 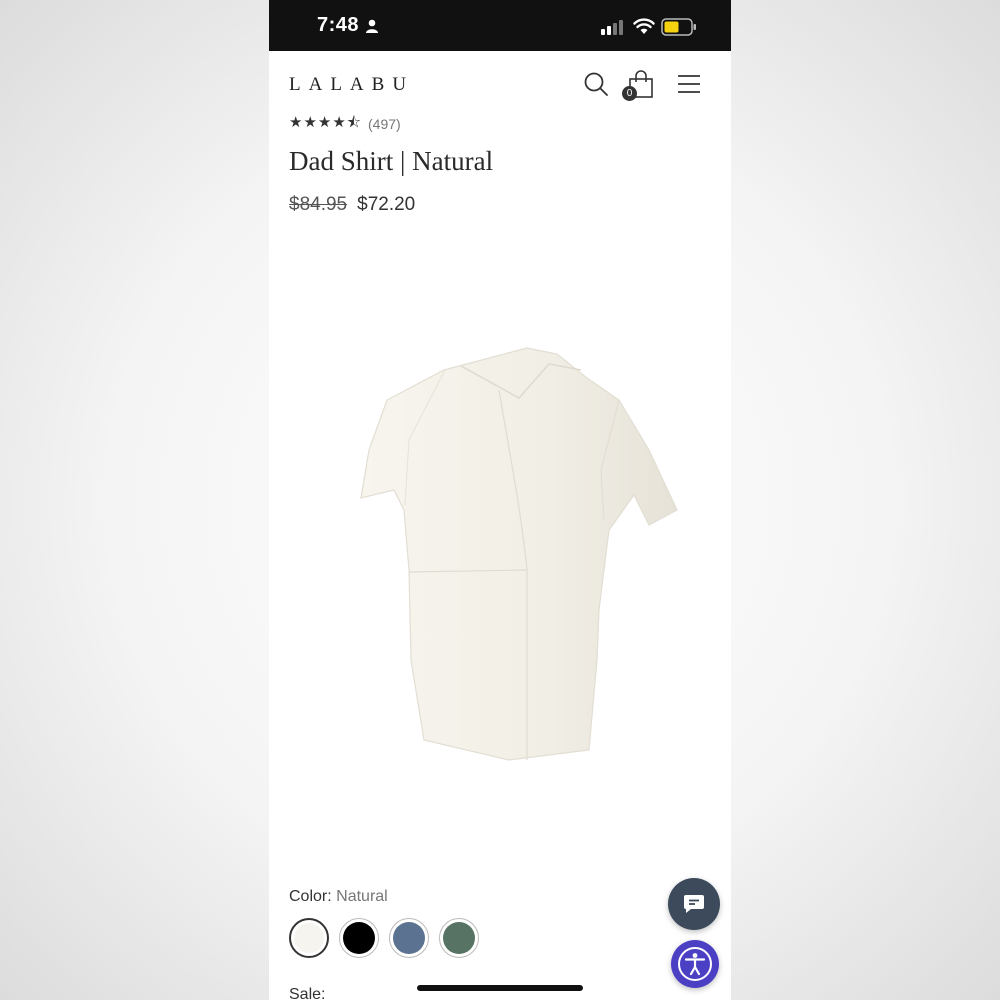 What do you see at coordinates (689, 84) in the screenshot?
I see `menu-icon` at bounding box center [689, 84].